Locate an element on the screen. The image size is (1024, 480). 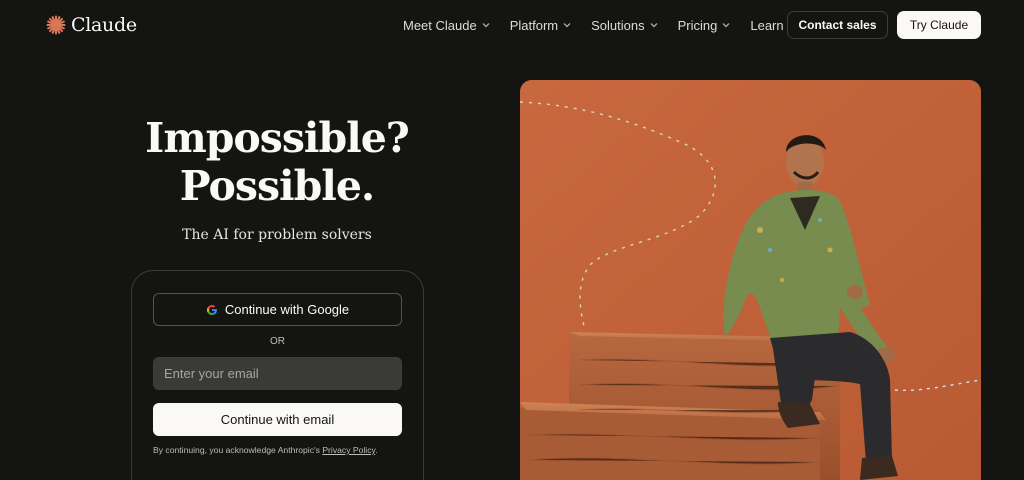
menu-label: Learn is located at coordinates (767, 25).